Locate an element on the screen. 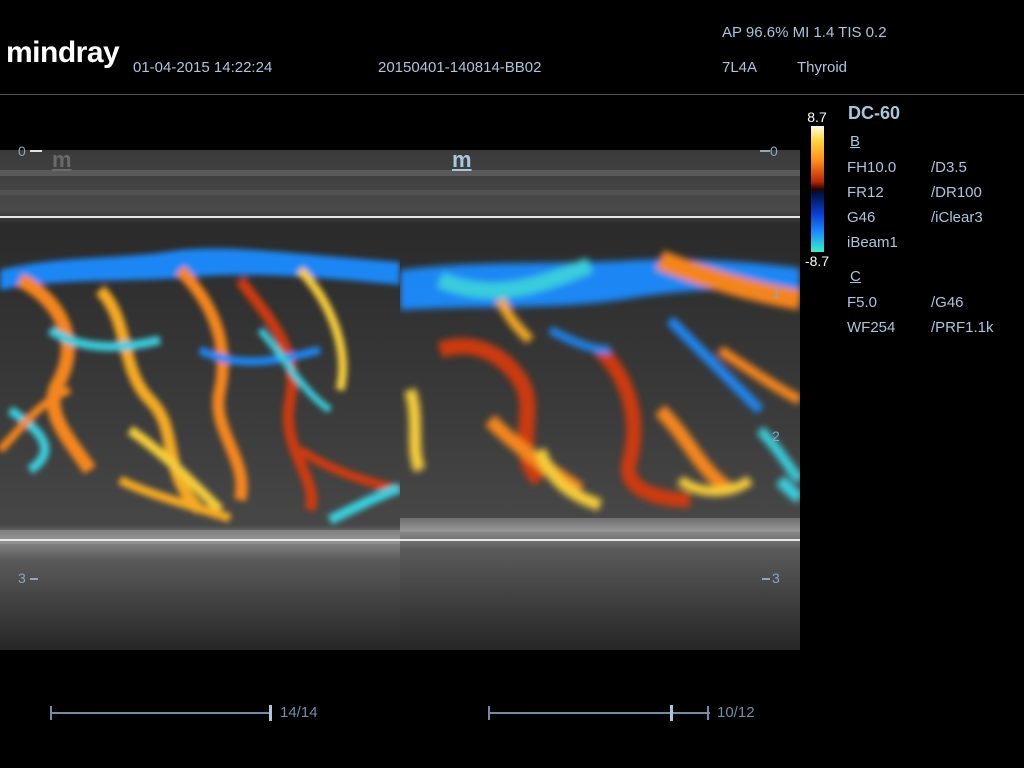  b-mode-section-label: B is located at coordinates (855, 141).